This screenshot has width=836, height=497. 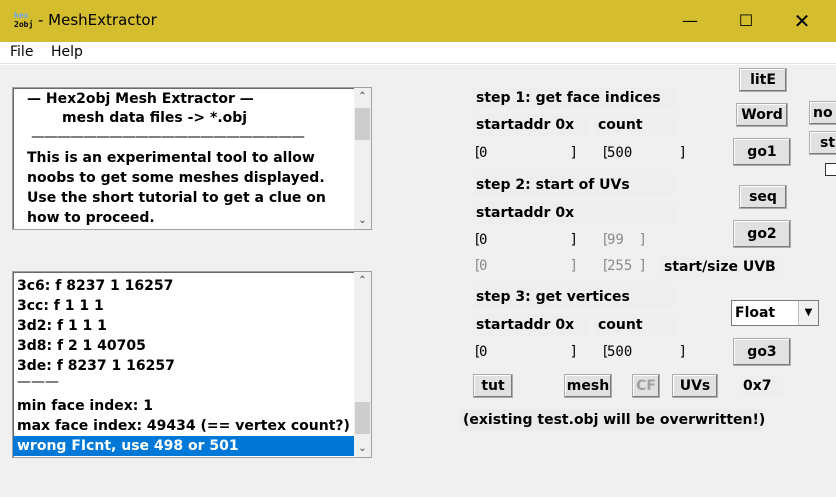 I want to click on minimize-button: —, so click(x=690, y=21).